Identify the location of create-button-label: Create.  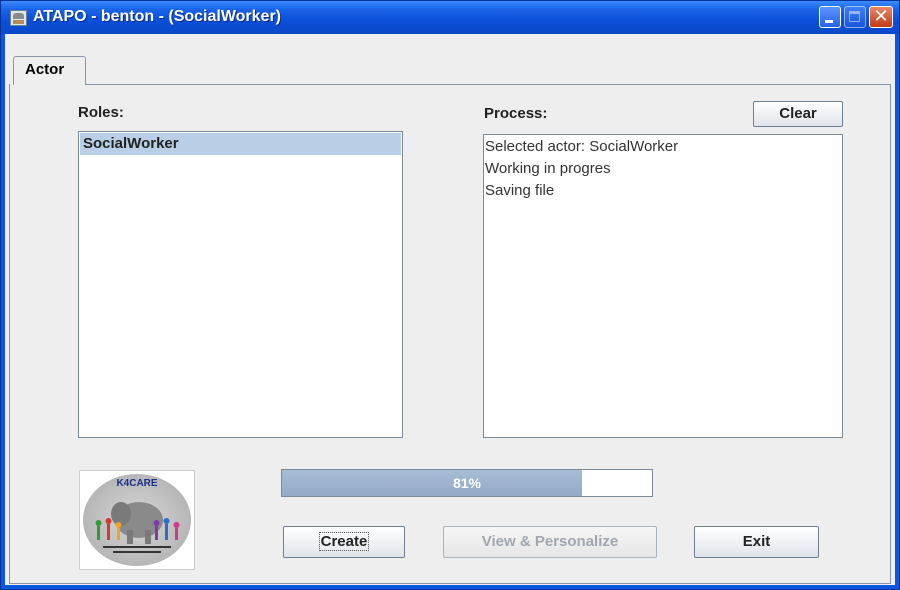
(344, 541).